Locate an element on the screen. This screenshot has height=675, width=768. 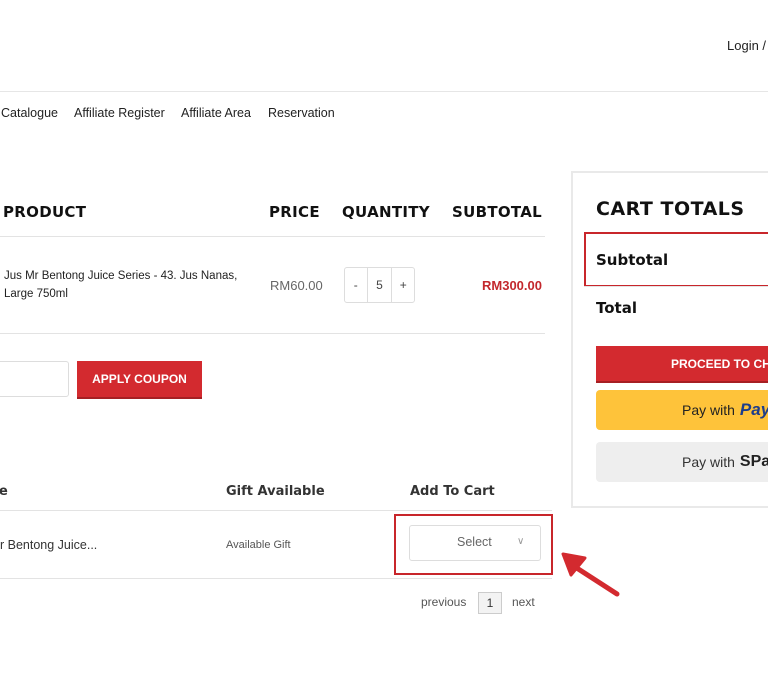
quantity-input: 5 is located at coordinates (379, 285).